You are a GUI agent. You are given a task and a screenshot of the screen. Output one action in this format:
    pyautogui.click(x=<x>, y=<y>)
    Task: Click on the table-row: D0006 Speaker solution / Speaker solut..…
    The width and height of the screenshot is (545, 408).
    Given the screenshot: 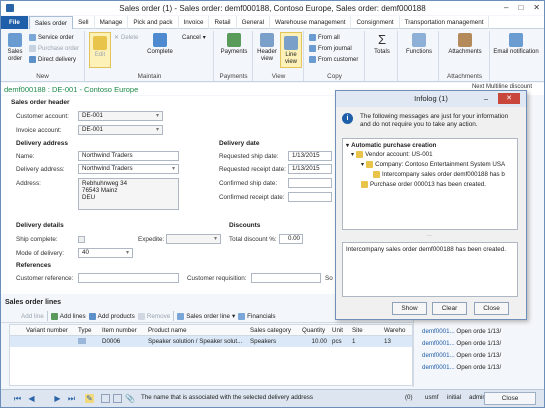 What is the action you would take?
    pyautogui.click(x=211, y=341)
    